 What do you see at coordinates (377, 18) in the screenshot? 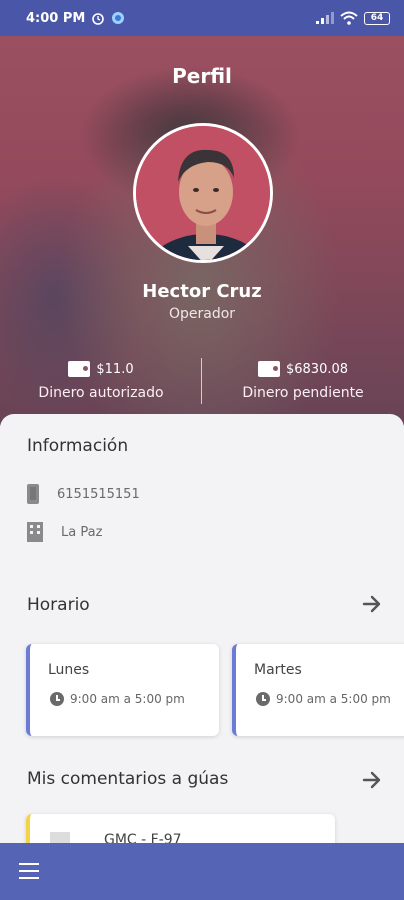
I see `battery-icon: 64` at bounding box center [377, 18].